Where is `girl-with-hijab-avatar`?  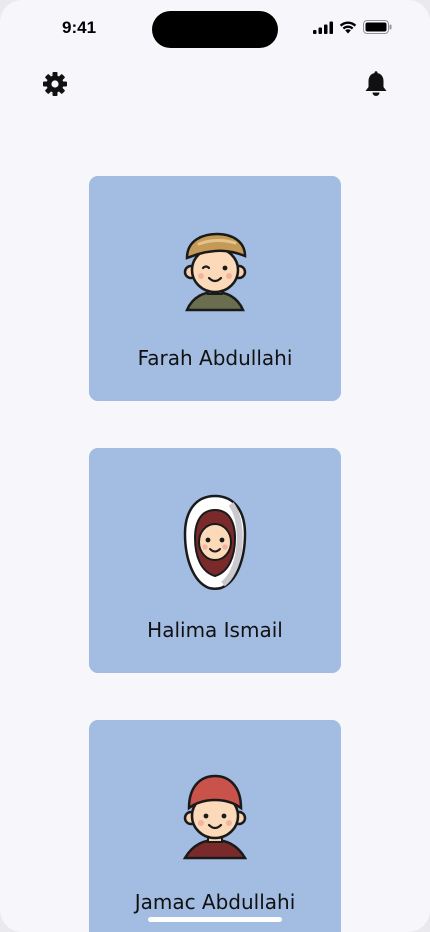 girl-with-hijab-avatar is located at coordinates (215, 542).